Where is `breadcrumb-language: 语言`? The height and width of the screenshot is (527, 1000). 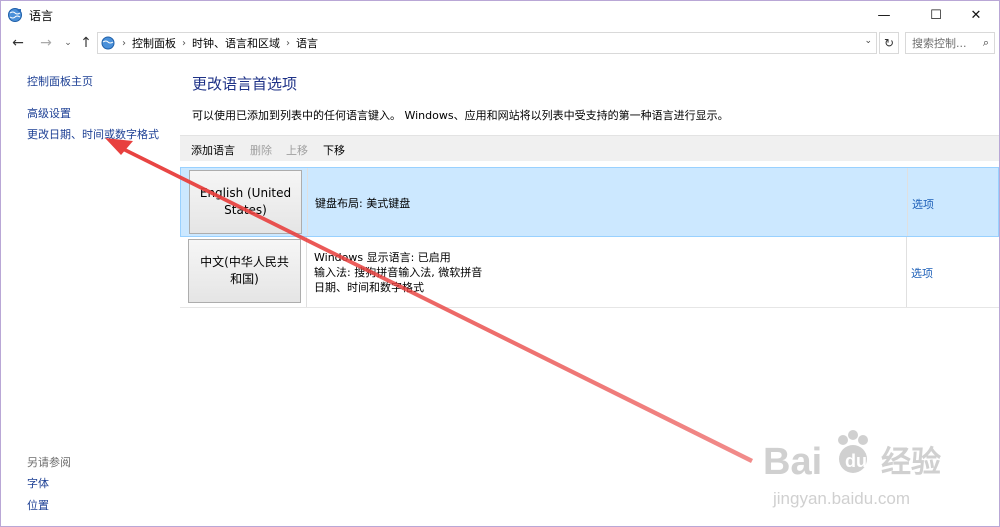
breadcrumb-language: 语言 is located at coordinates (307, 43).